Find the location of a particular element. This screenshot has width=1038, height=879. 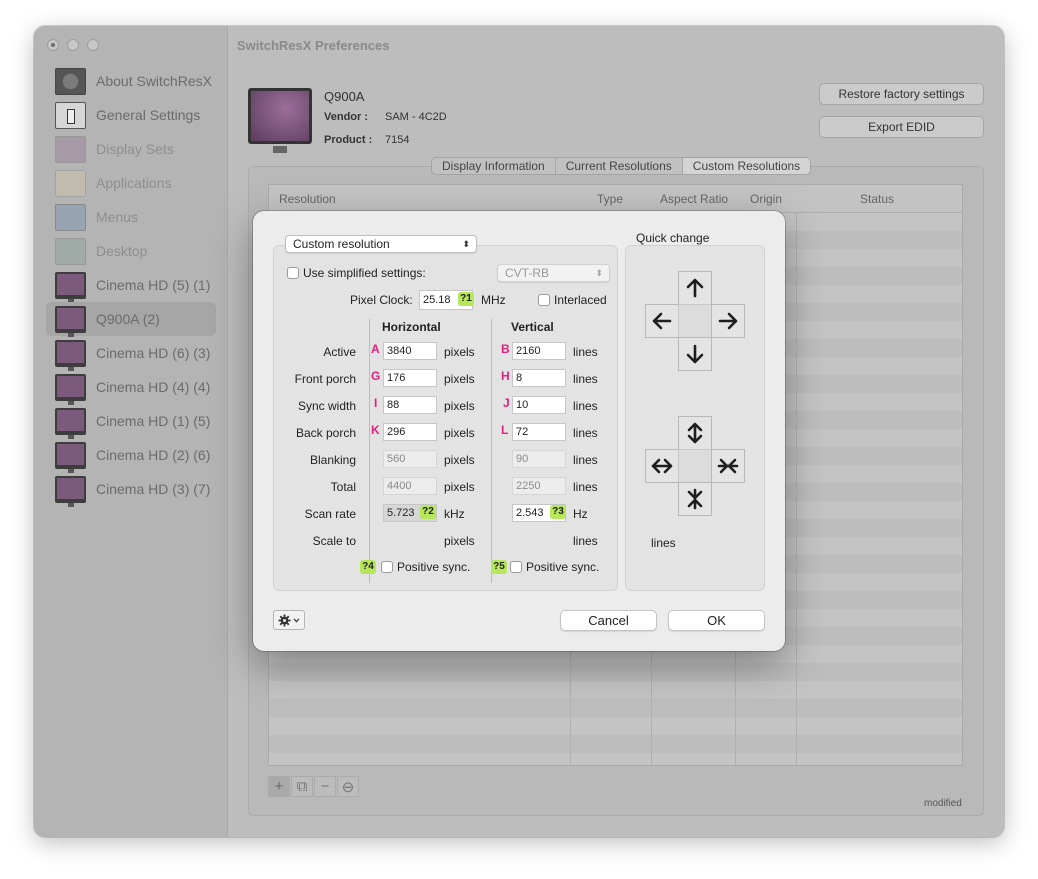

sidebar-item-label: About SwitchResX is located at coordinates (154, 81).